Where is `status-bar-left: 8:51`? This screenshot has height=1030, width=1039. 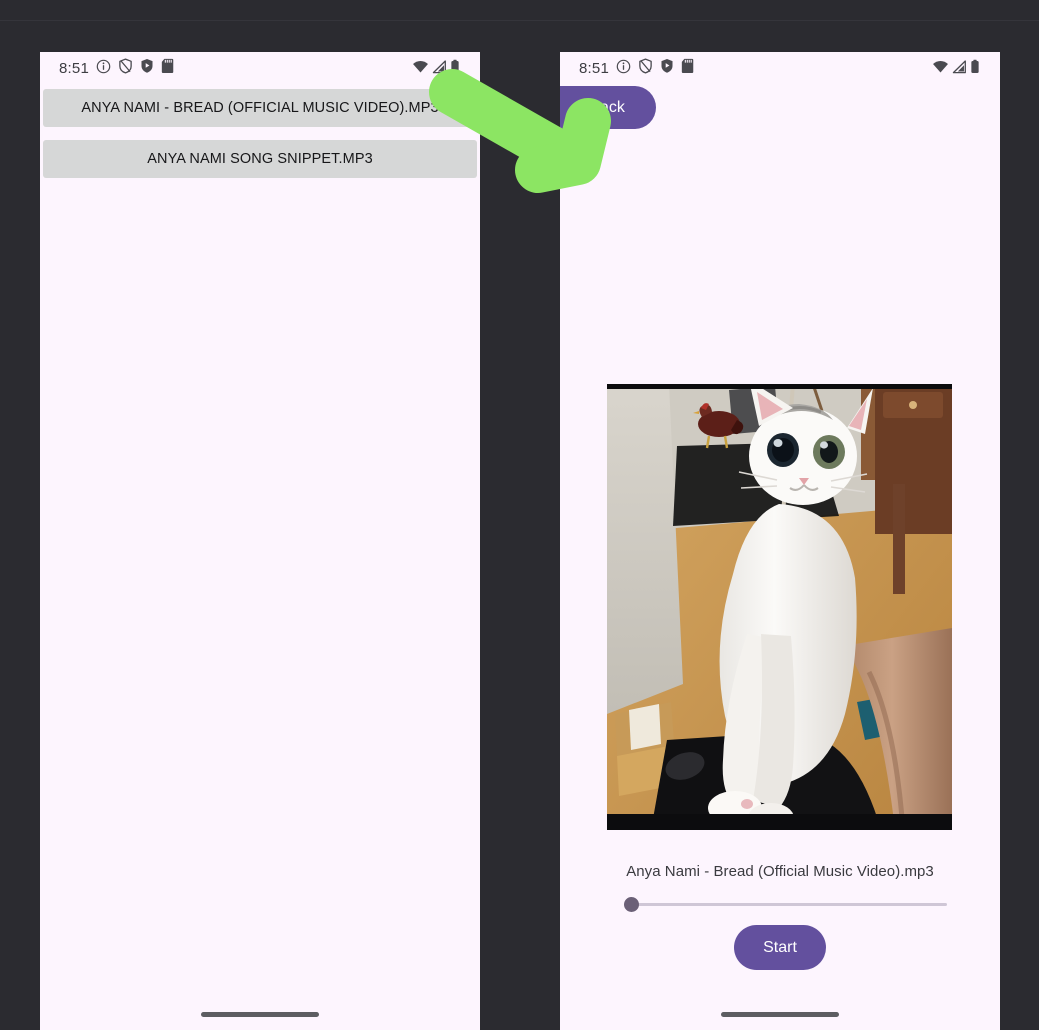
status-bar-left: 8:51 is located at coordinates (260, 68).